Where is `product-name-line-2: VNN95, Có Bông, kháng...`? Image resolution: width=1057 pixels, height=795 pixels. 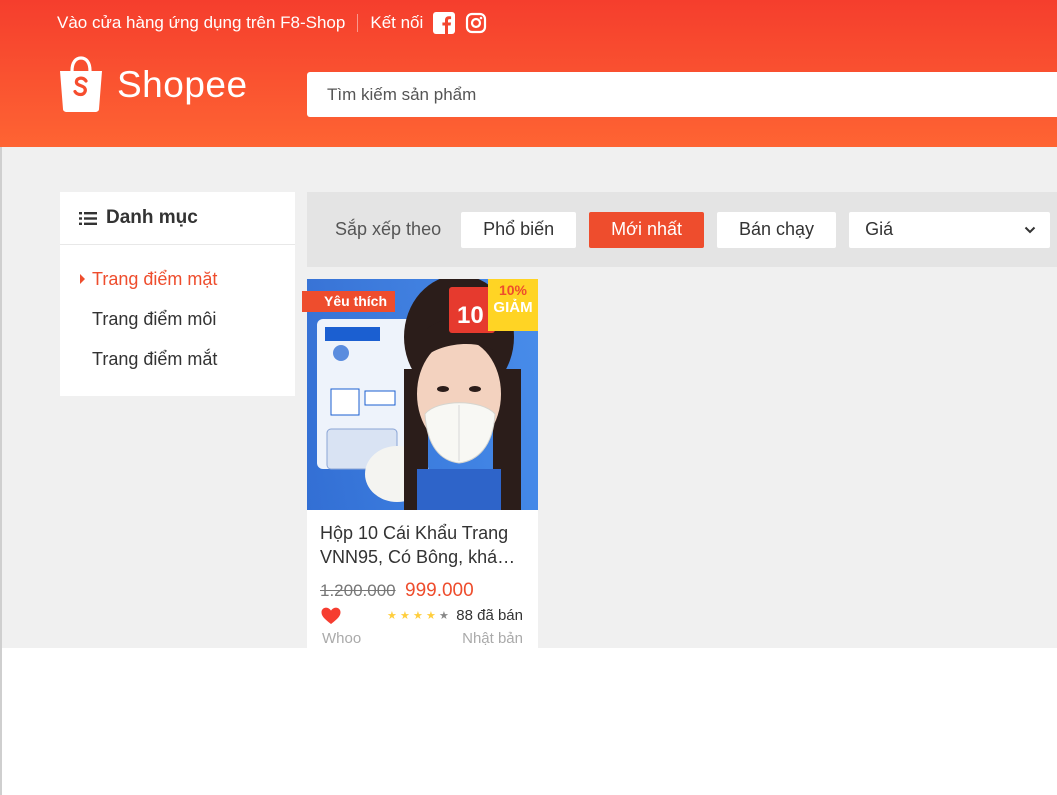 product-name-line-2: VNN95, Có Bông, kháng... is located at coordinates (422, 557).